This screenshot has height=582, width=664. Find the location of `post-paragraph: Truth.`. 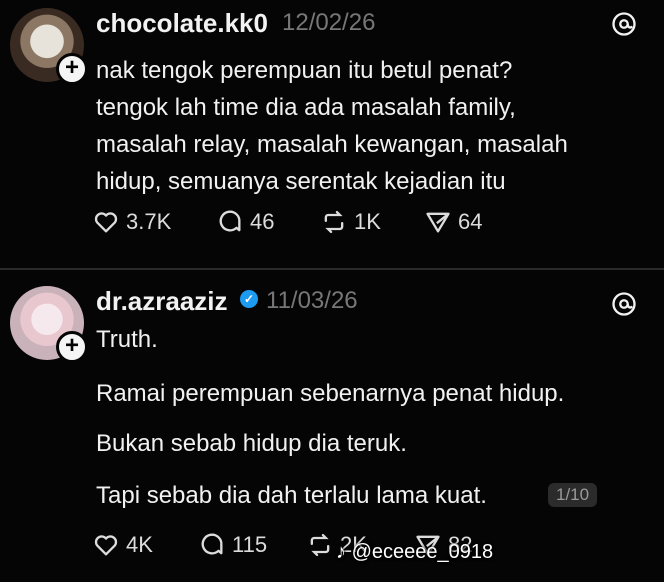

post-paragraph: Truth. is located at coordinates (127, 339).